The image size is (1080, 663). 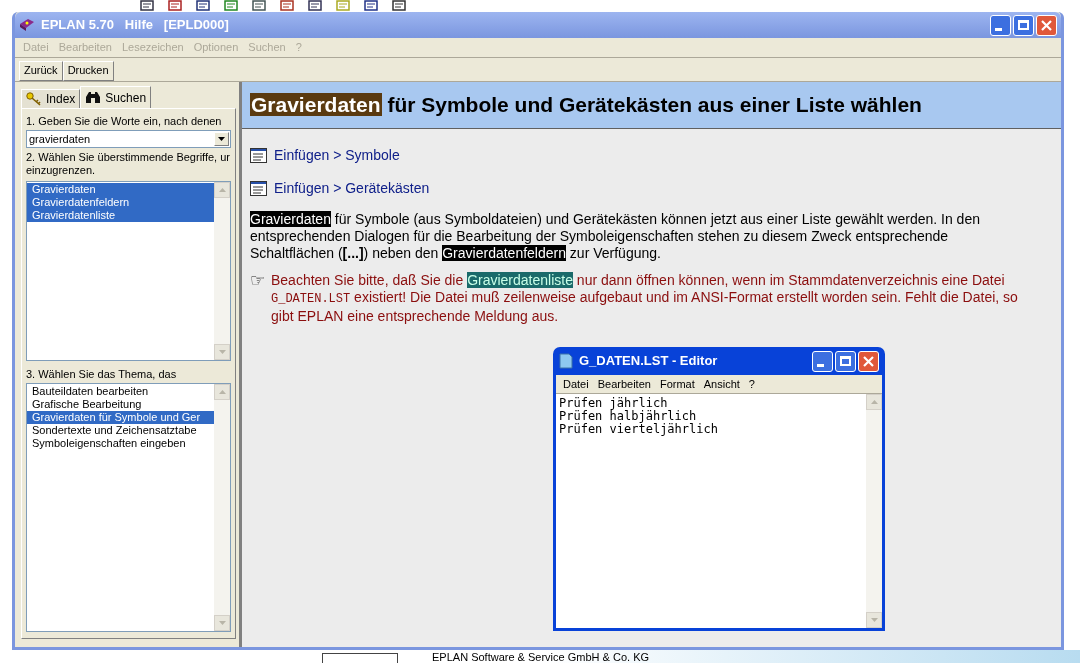 What do you see at coordinates (721, 384) in the screenshot?
I see `menu-item: Ansicht` at bounding box center [721, 384].